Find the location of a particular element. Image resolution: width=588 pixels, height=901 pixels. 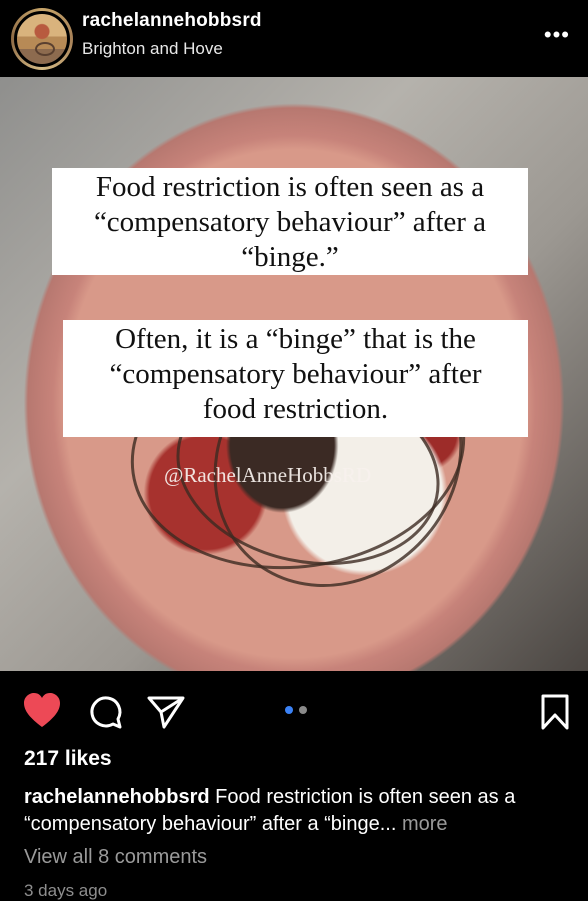

send-icon is located at coordinates (166, 712).